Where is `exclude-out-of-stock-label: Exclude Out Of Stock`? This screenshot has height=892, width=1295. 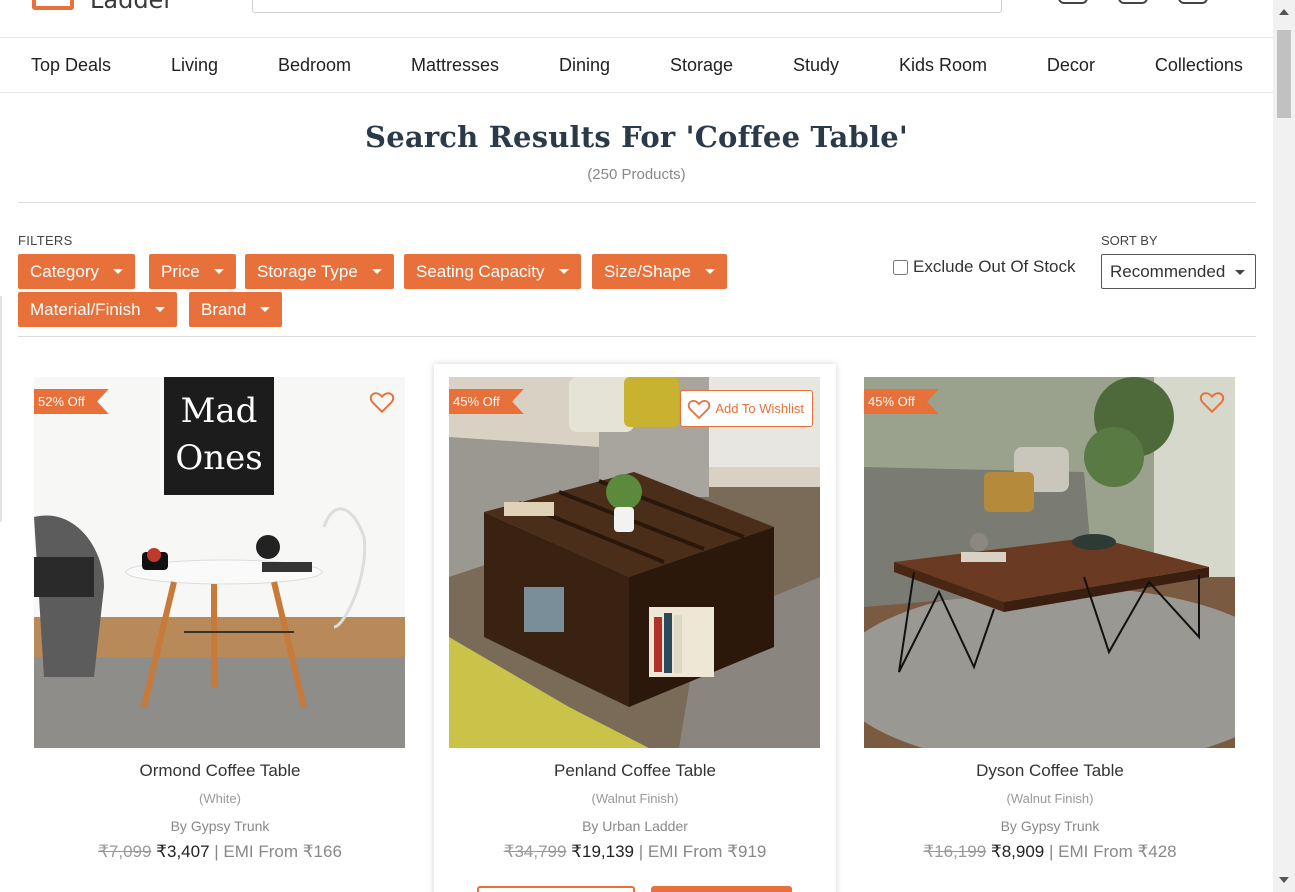 exclude-out-of-stock-label: Exclude Out Of Stock is located at coordinates (994, 266).